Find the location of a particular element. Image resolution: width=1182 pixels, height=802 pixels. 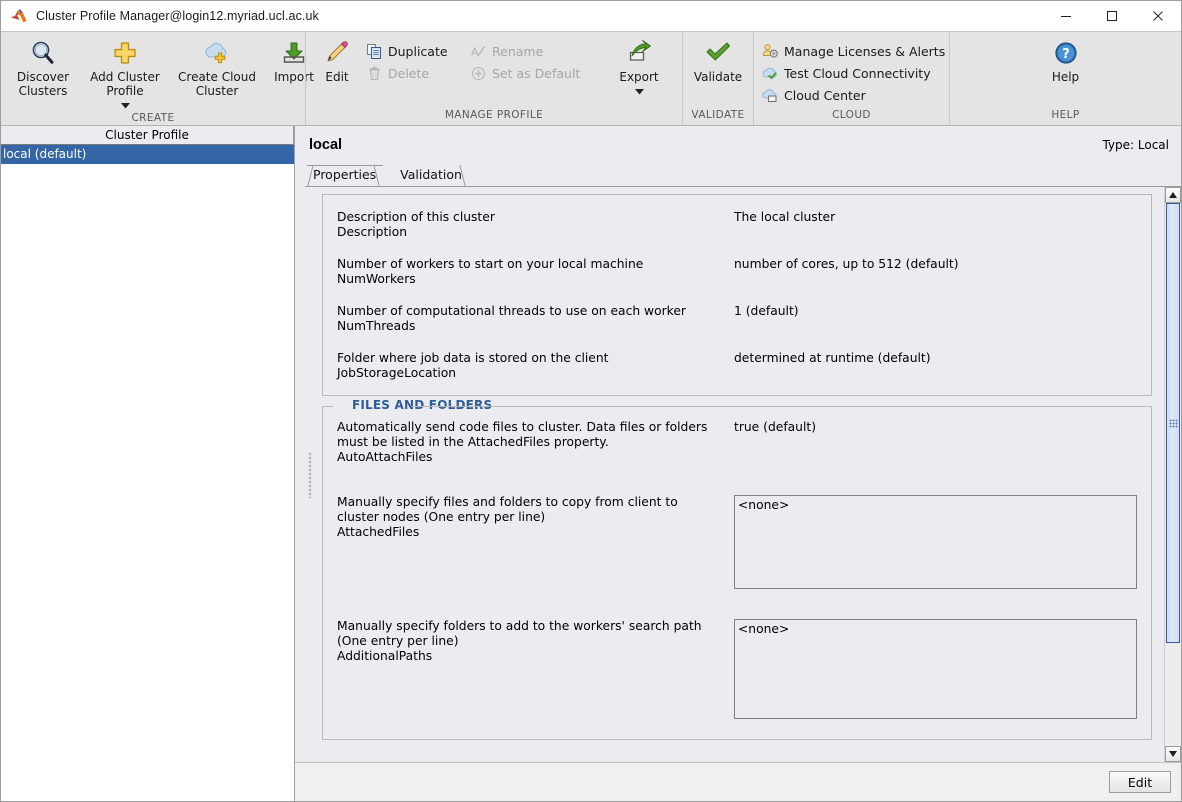

check-icon is located at coordinates (718, 53).